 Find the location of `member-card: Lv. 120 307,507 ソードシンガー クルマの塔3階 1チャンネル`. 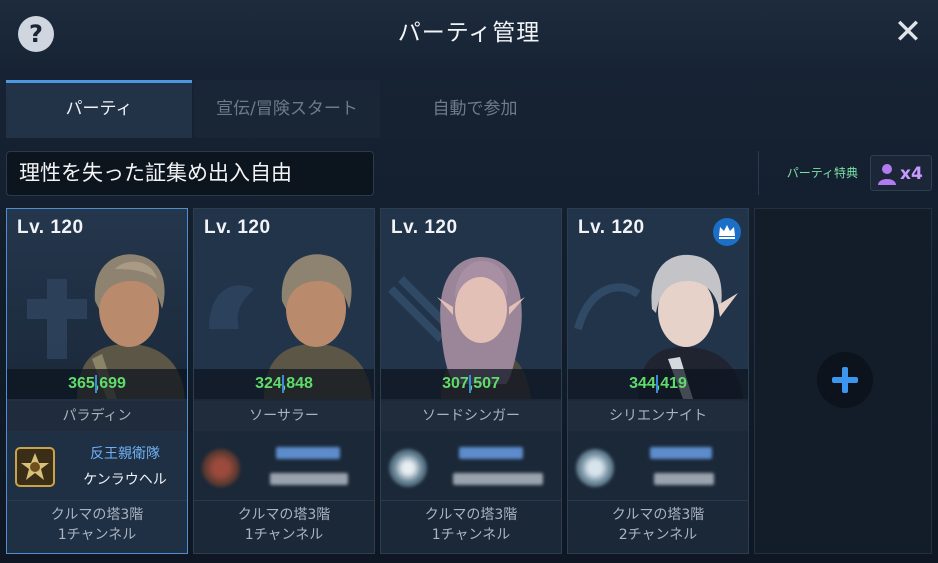

member-card: Lv. 120 307,507 ソードシンガー クルマの塔3階 1チャンネル is located at coordinates (471, 381).